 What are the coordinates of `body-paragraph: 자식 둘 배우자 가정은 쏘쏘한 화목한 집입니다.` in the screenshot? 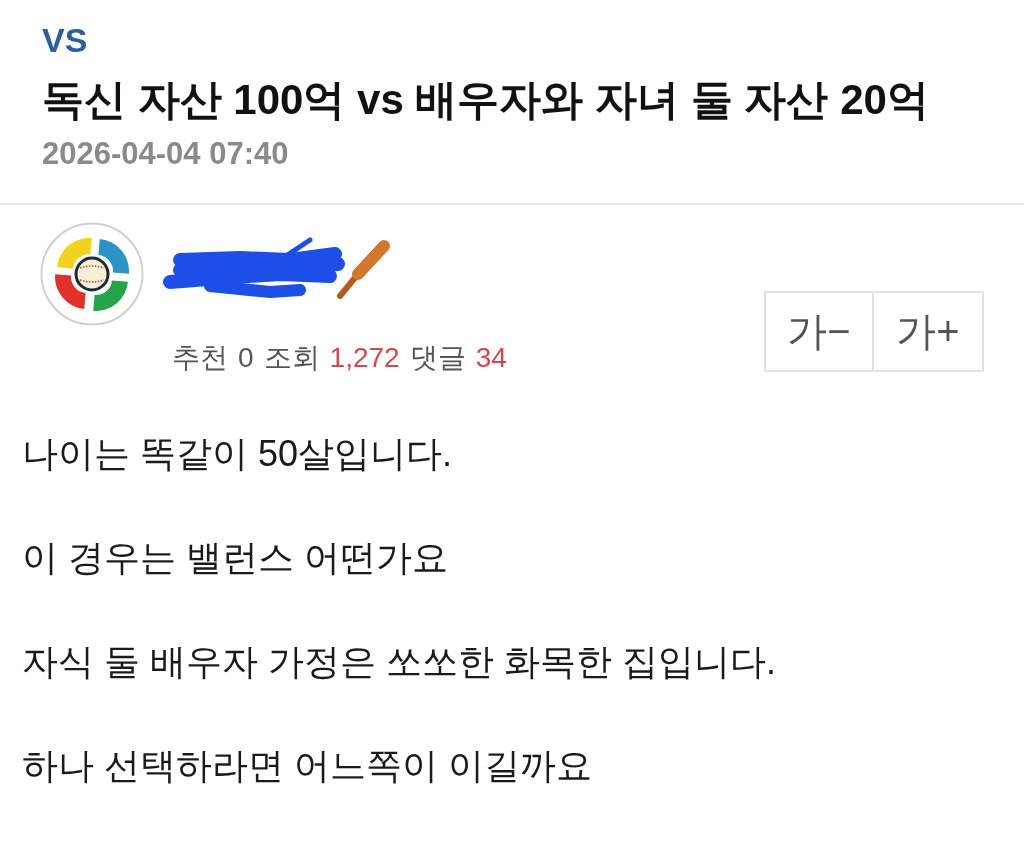 It's located at (399, 662).